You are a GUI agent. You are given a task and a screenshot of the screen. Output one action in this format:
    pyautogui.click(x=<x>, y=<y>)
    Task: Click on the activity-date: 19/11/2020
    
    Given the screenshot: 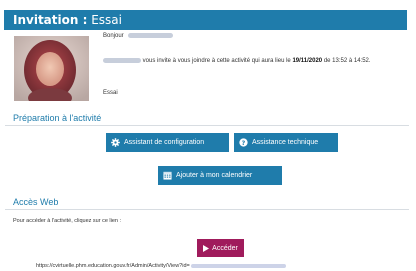 What is the action you would take?
    pyautogui.click(x=307, y=61)
    